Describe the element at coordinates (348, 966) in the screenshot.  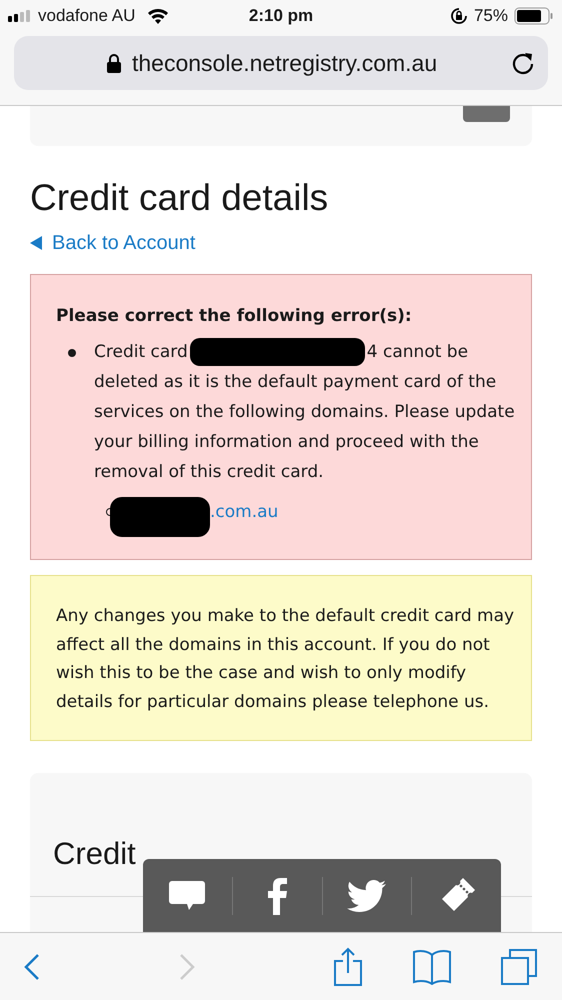
I see `share-icon` at that location.